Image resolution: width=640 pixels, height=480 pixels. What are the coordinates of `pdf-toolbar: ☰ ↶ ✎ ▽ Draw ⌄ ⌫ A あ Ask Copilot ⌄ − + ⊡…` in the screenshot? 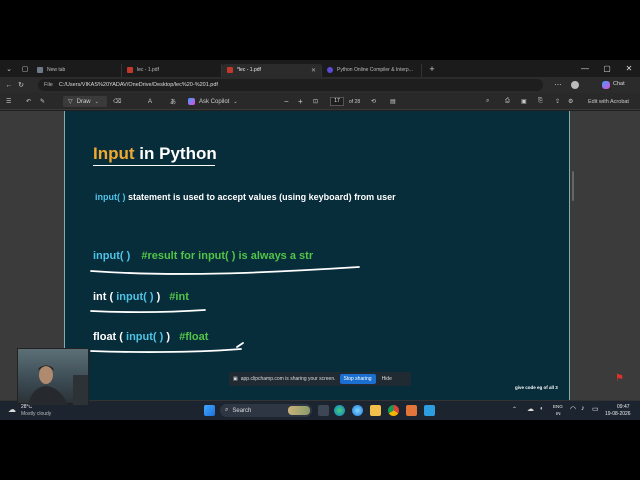 It's located at (320, 101).